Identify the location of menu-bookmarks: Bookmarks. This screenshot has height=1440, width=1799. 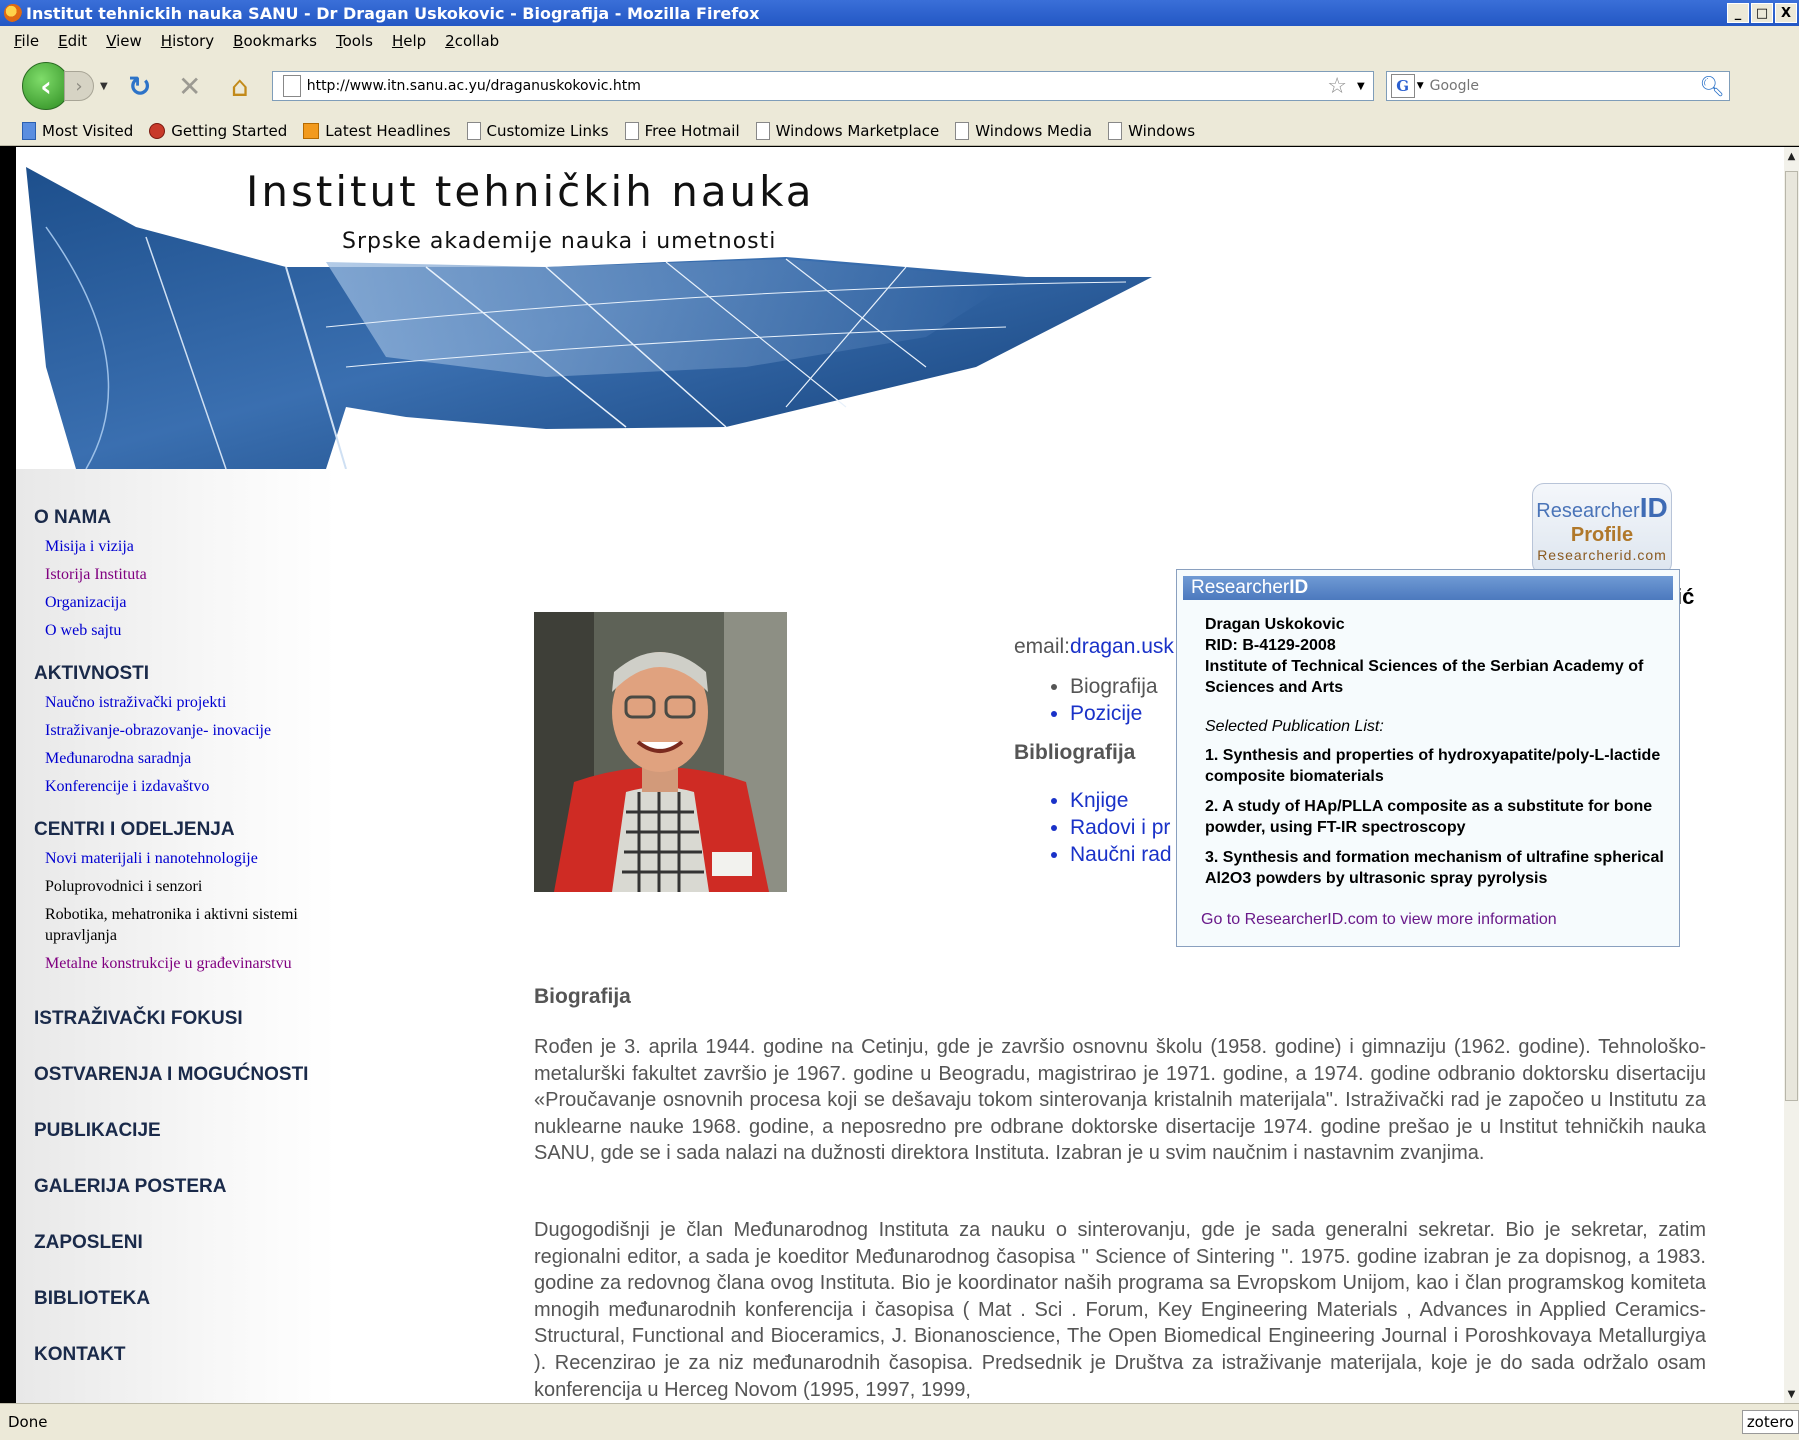
(275, 41).